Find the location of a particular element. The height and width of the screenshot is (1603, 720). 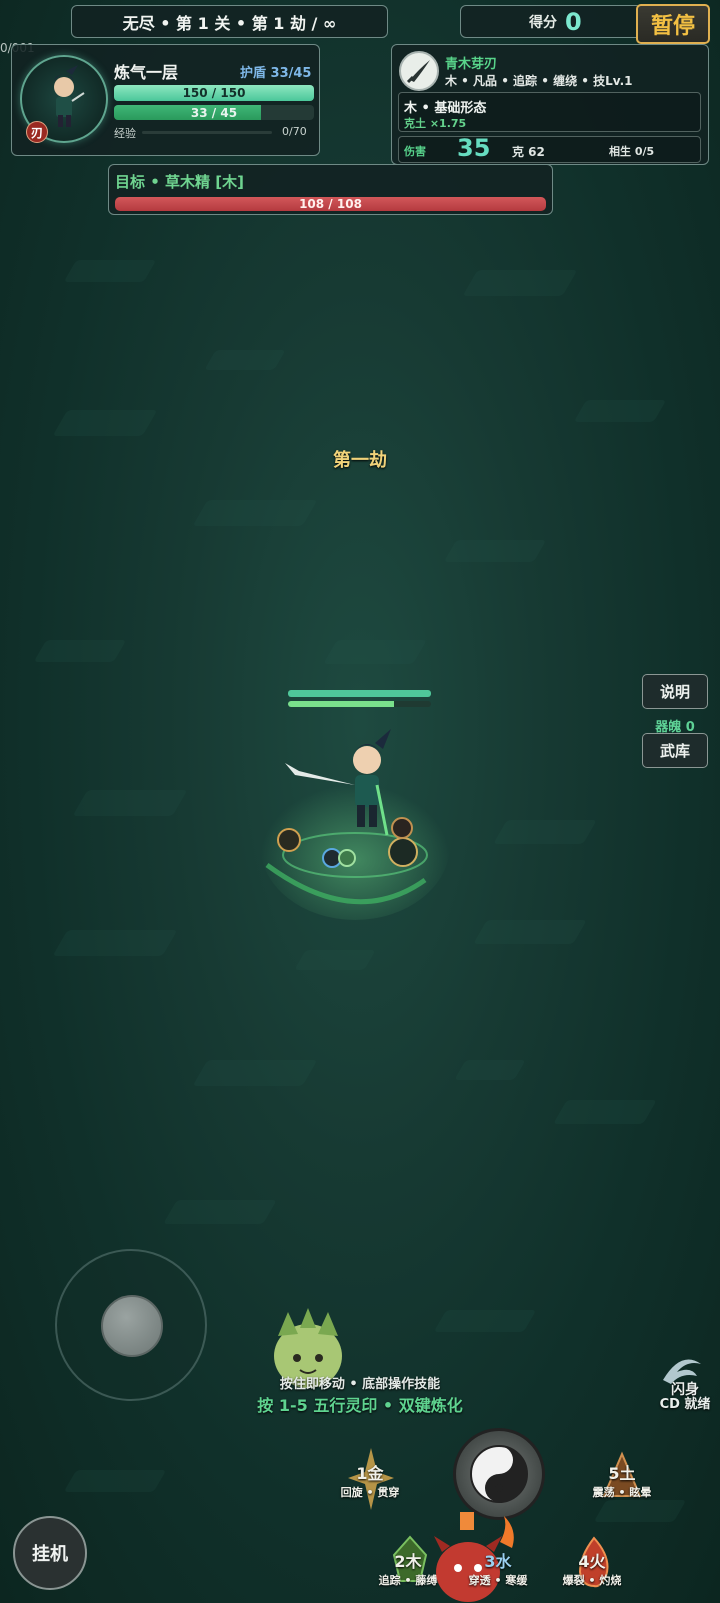

player-hp-text: 150 / 150 is located at coordinates (214, 93).